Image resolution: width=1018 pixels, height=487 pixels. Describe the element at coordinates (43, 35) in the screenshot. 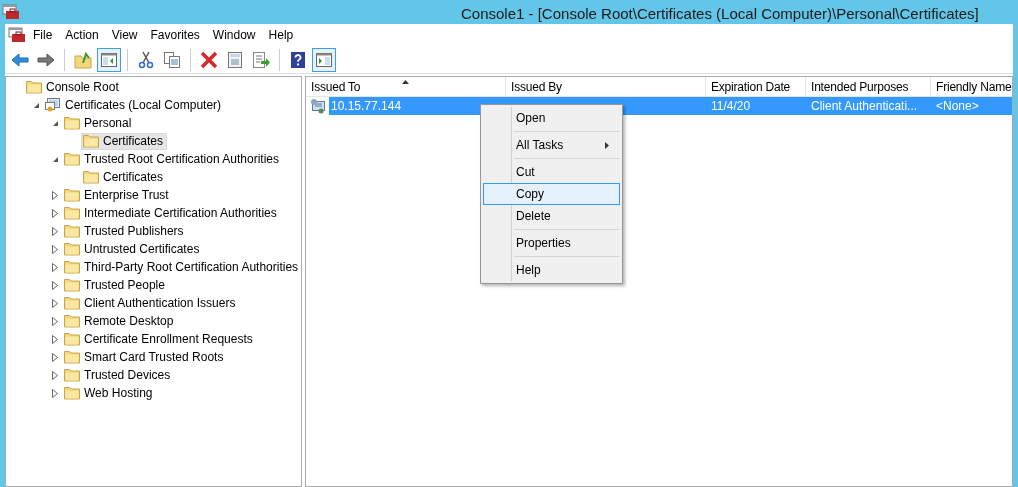

I see `menu-item: File` at that location.